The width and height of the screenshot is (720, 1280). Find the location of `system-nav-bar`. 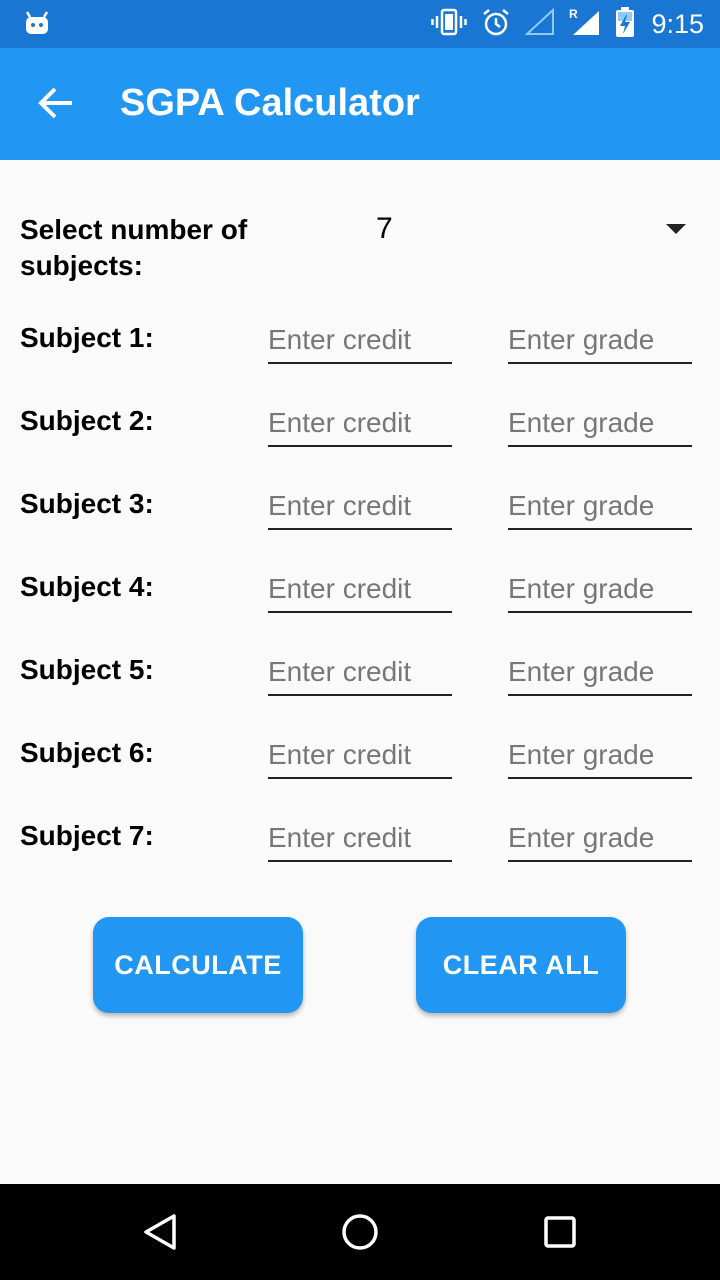

system-nav-bar is located at coordinates (360, 1232).